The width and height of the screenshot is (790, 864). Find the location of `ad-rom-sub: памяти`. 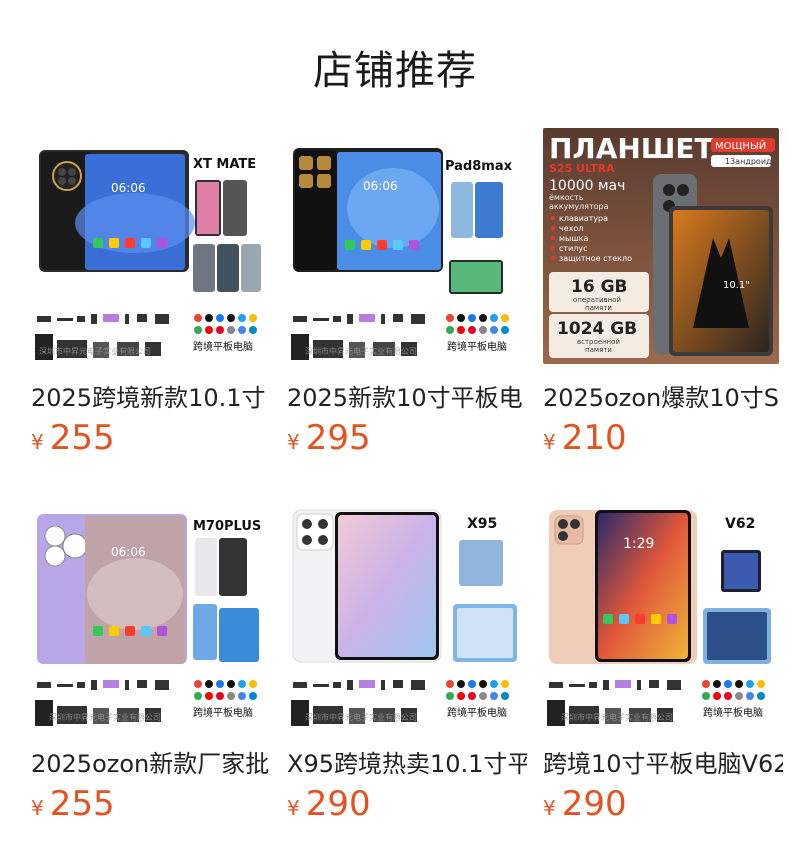

ad-rom-sub: памяти is located at coordinates (598, 350).